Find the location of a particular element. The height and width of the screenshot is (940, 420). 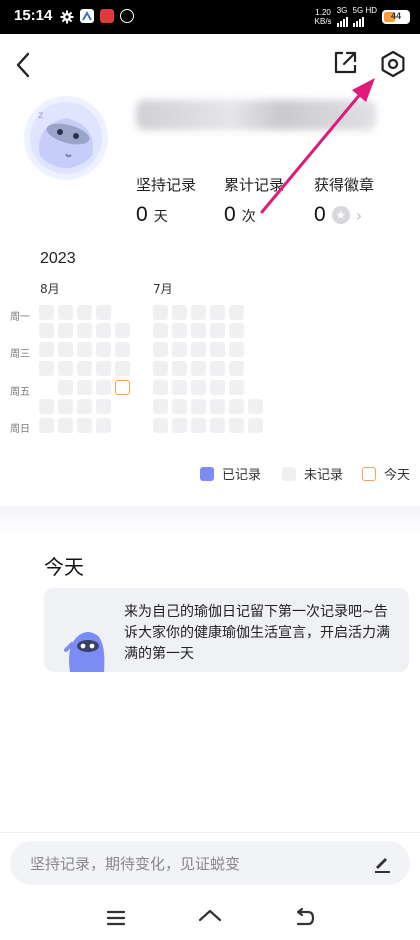

legend-label: 已记录 is located at coordinates (242, 475).